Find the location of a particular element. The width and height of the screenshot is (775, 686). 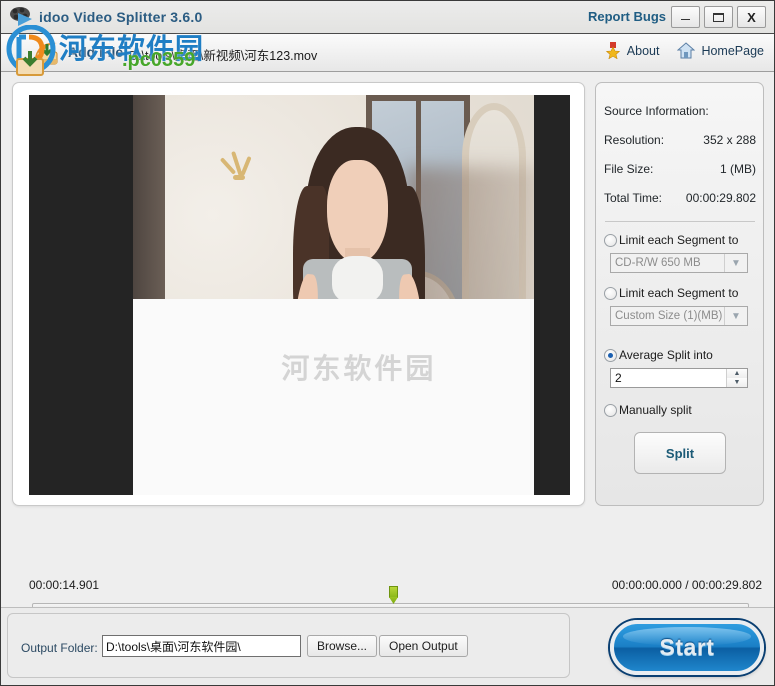

title-bar: idoo Video Splitter 3.6.0 Report Bugs X is located at coordinates (387, 17).